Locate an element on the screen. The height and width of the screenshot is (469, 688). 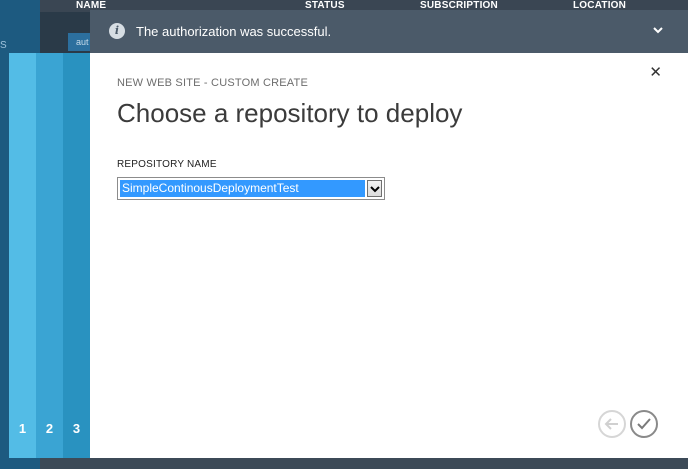
wizard-step-2: 2 is located at coordinates (49, 255).